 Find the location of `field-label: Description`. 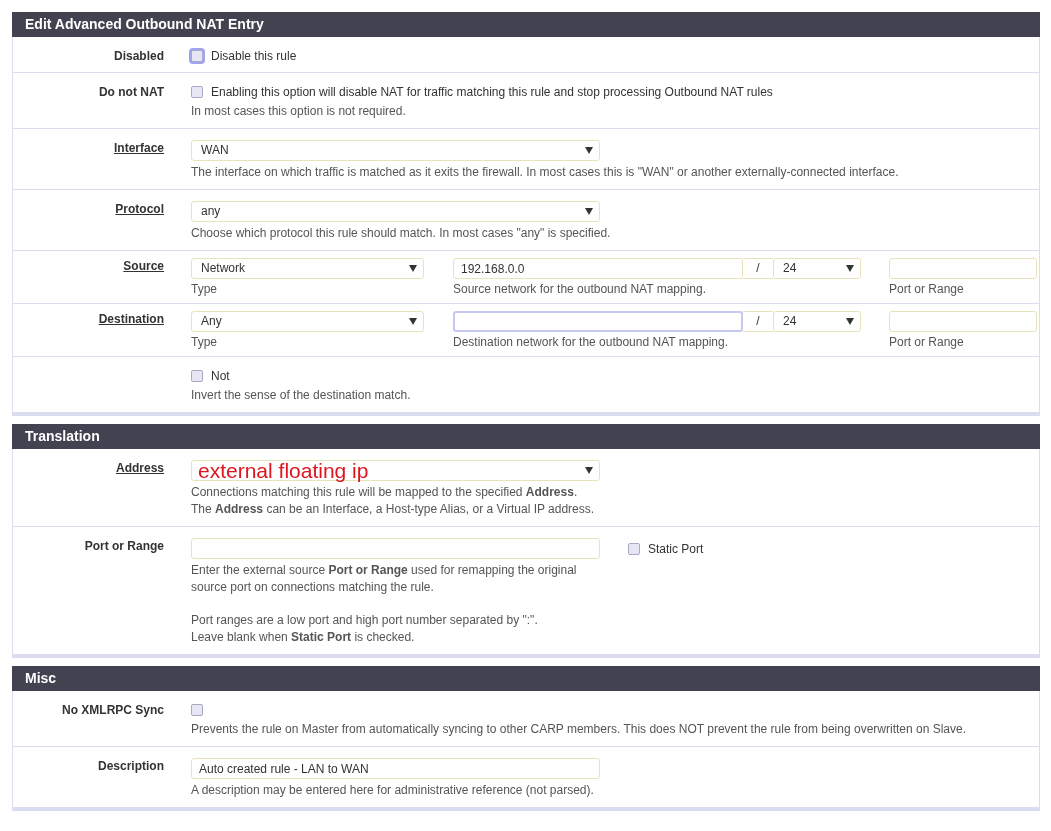

field-label: Description is located at coordinates (131, 766).